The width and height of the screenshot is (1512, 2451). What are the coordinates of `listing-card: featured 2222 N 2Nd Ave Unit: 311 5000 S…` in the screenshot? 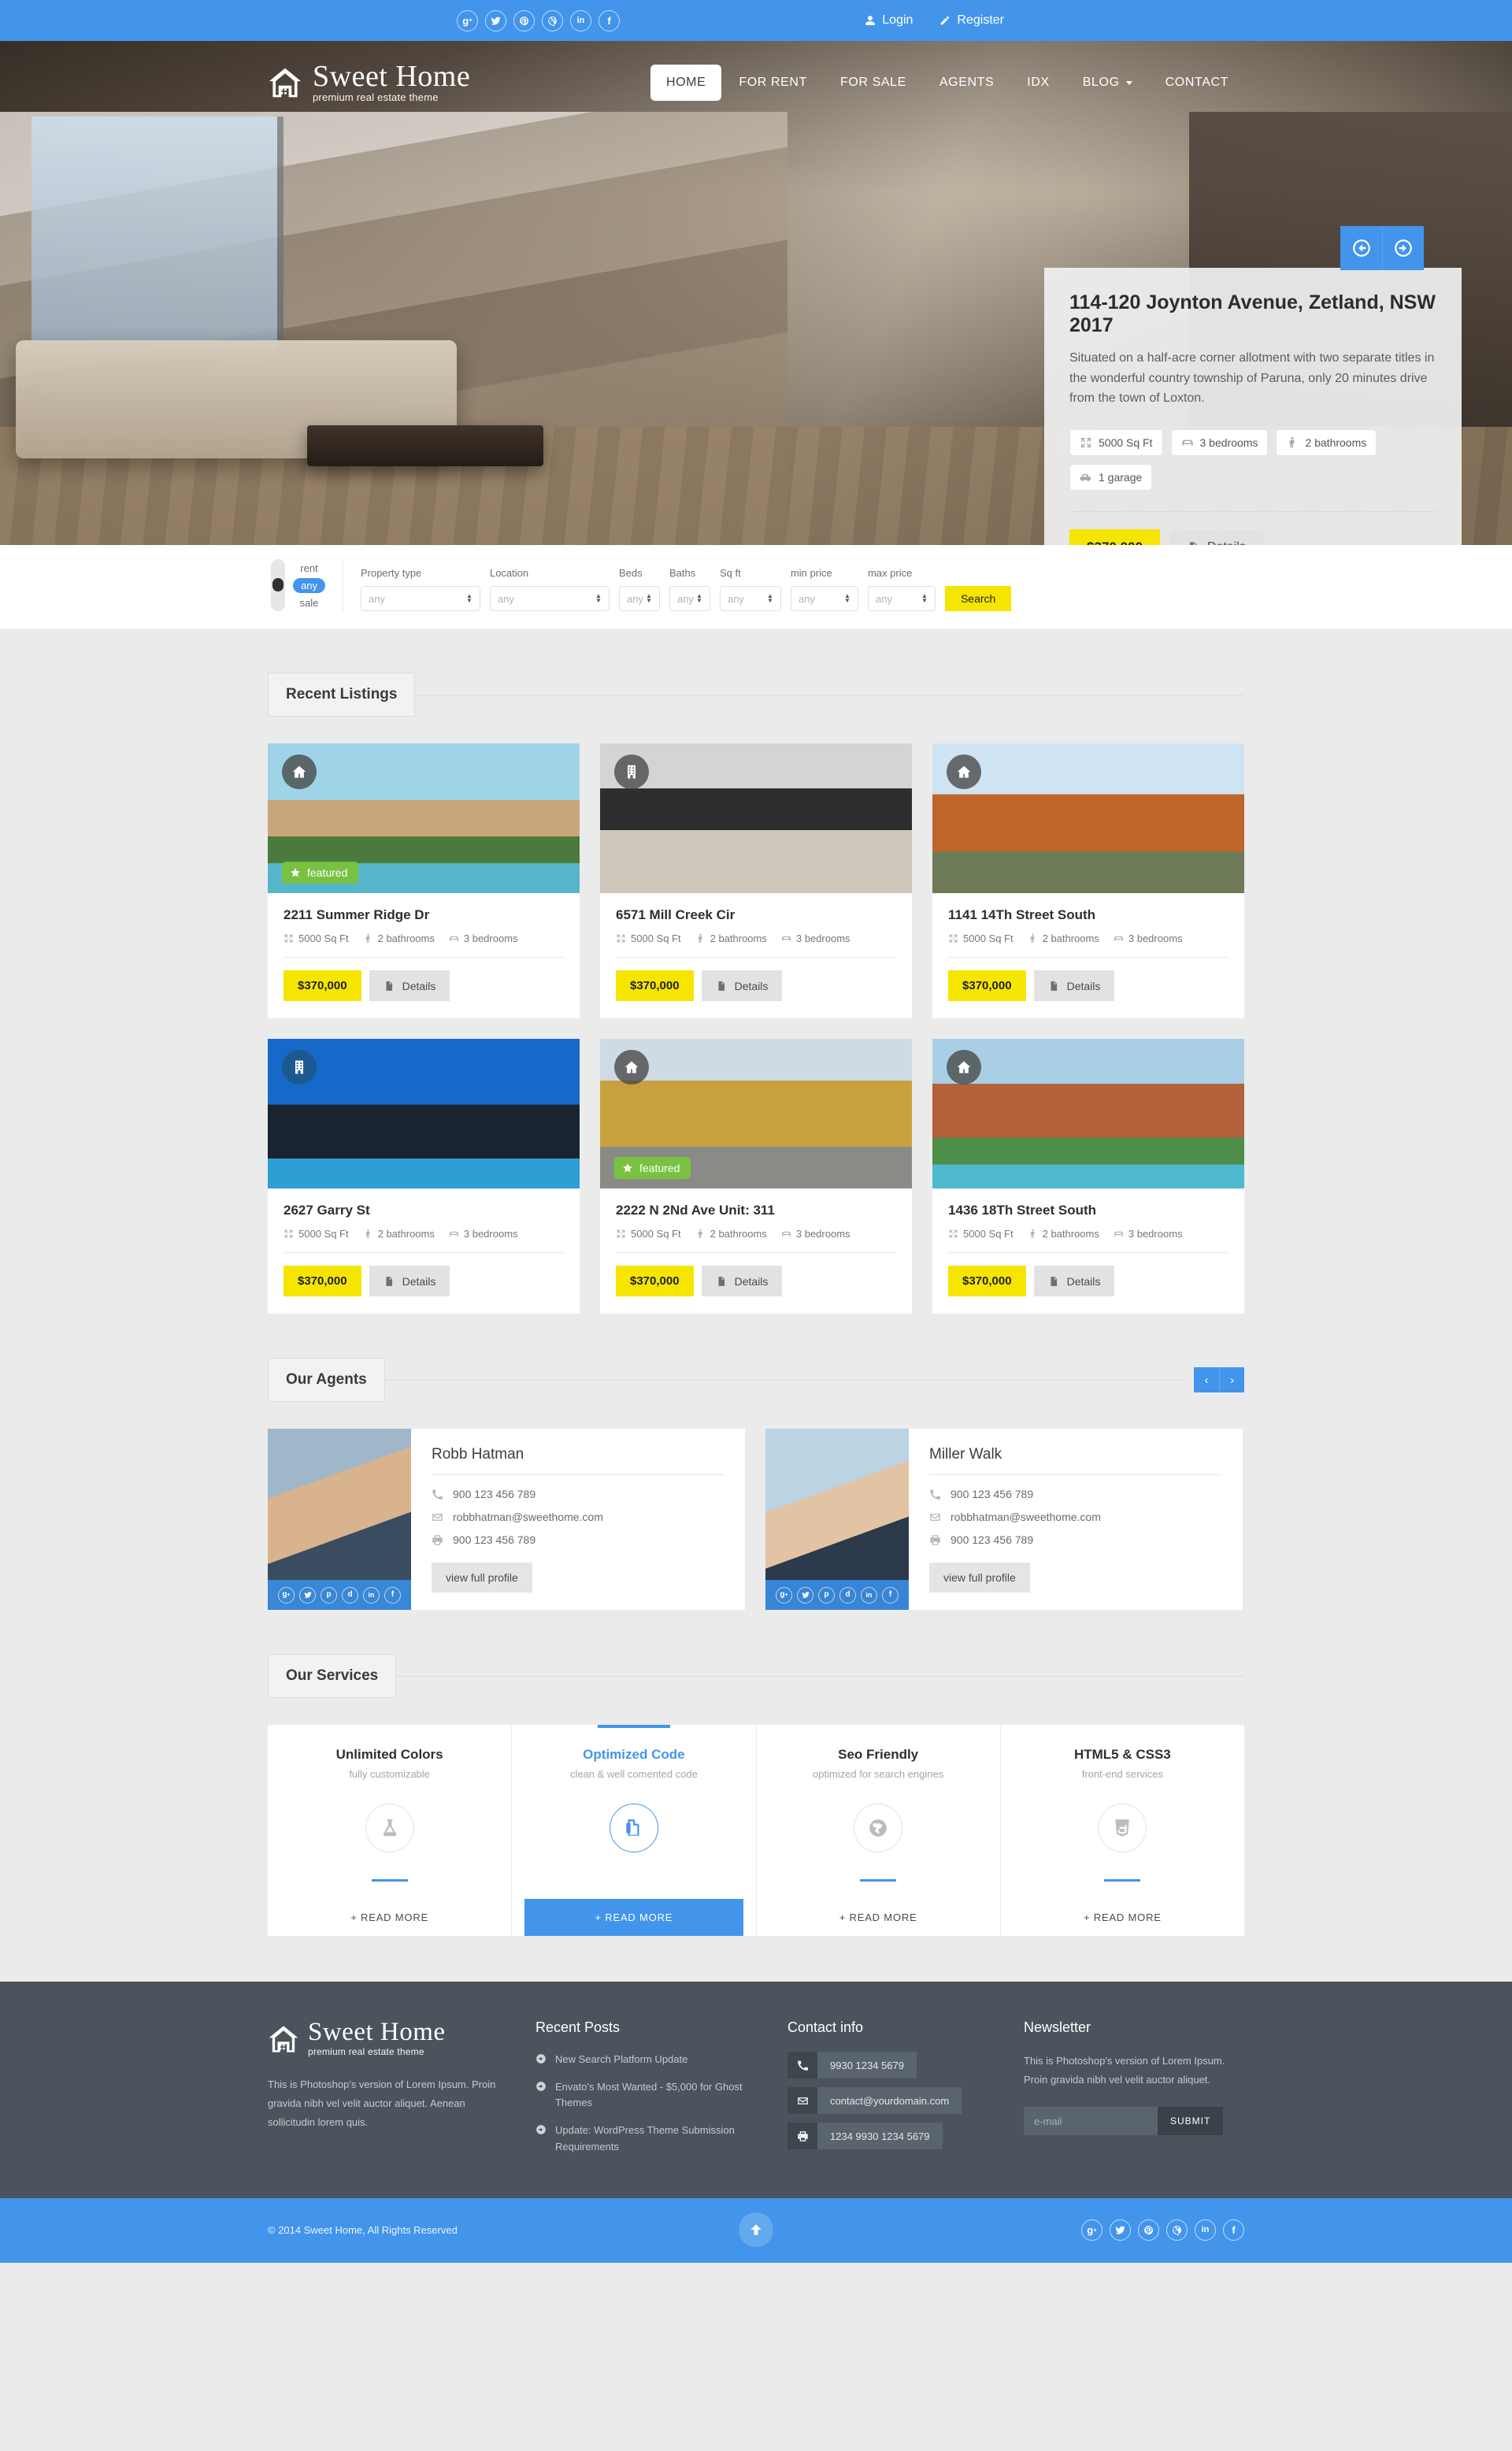 It's located at (756, 1177).